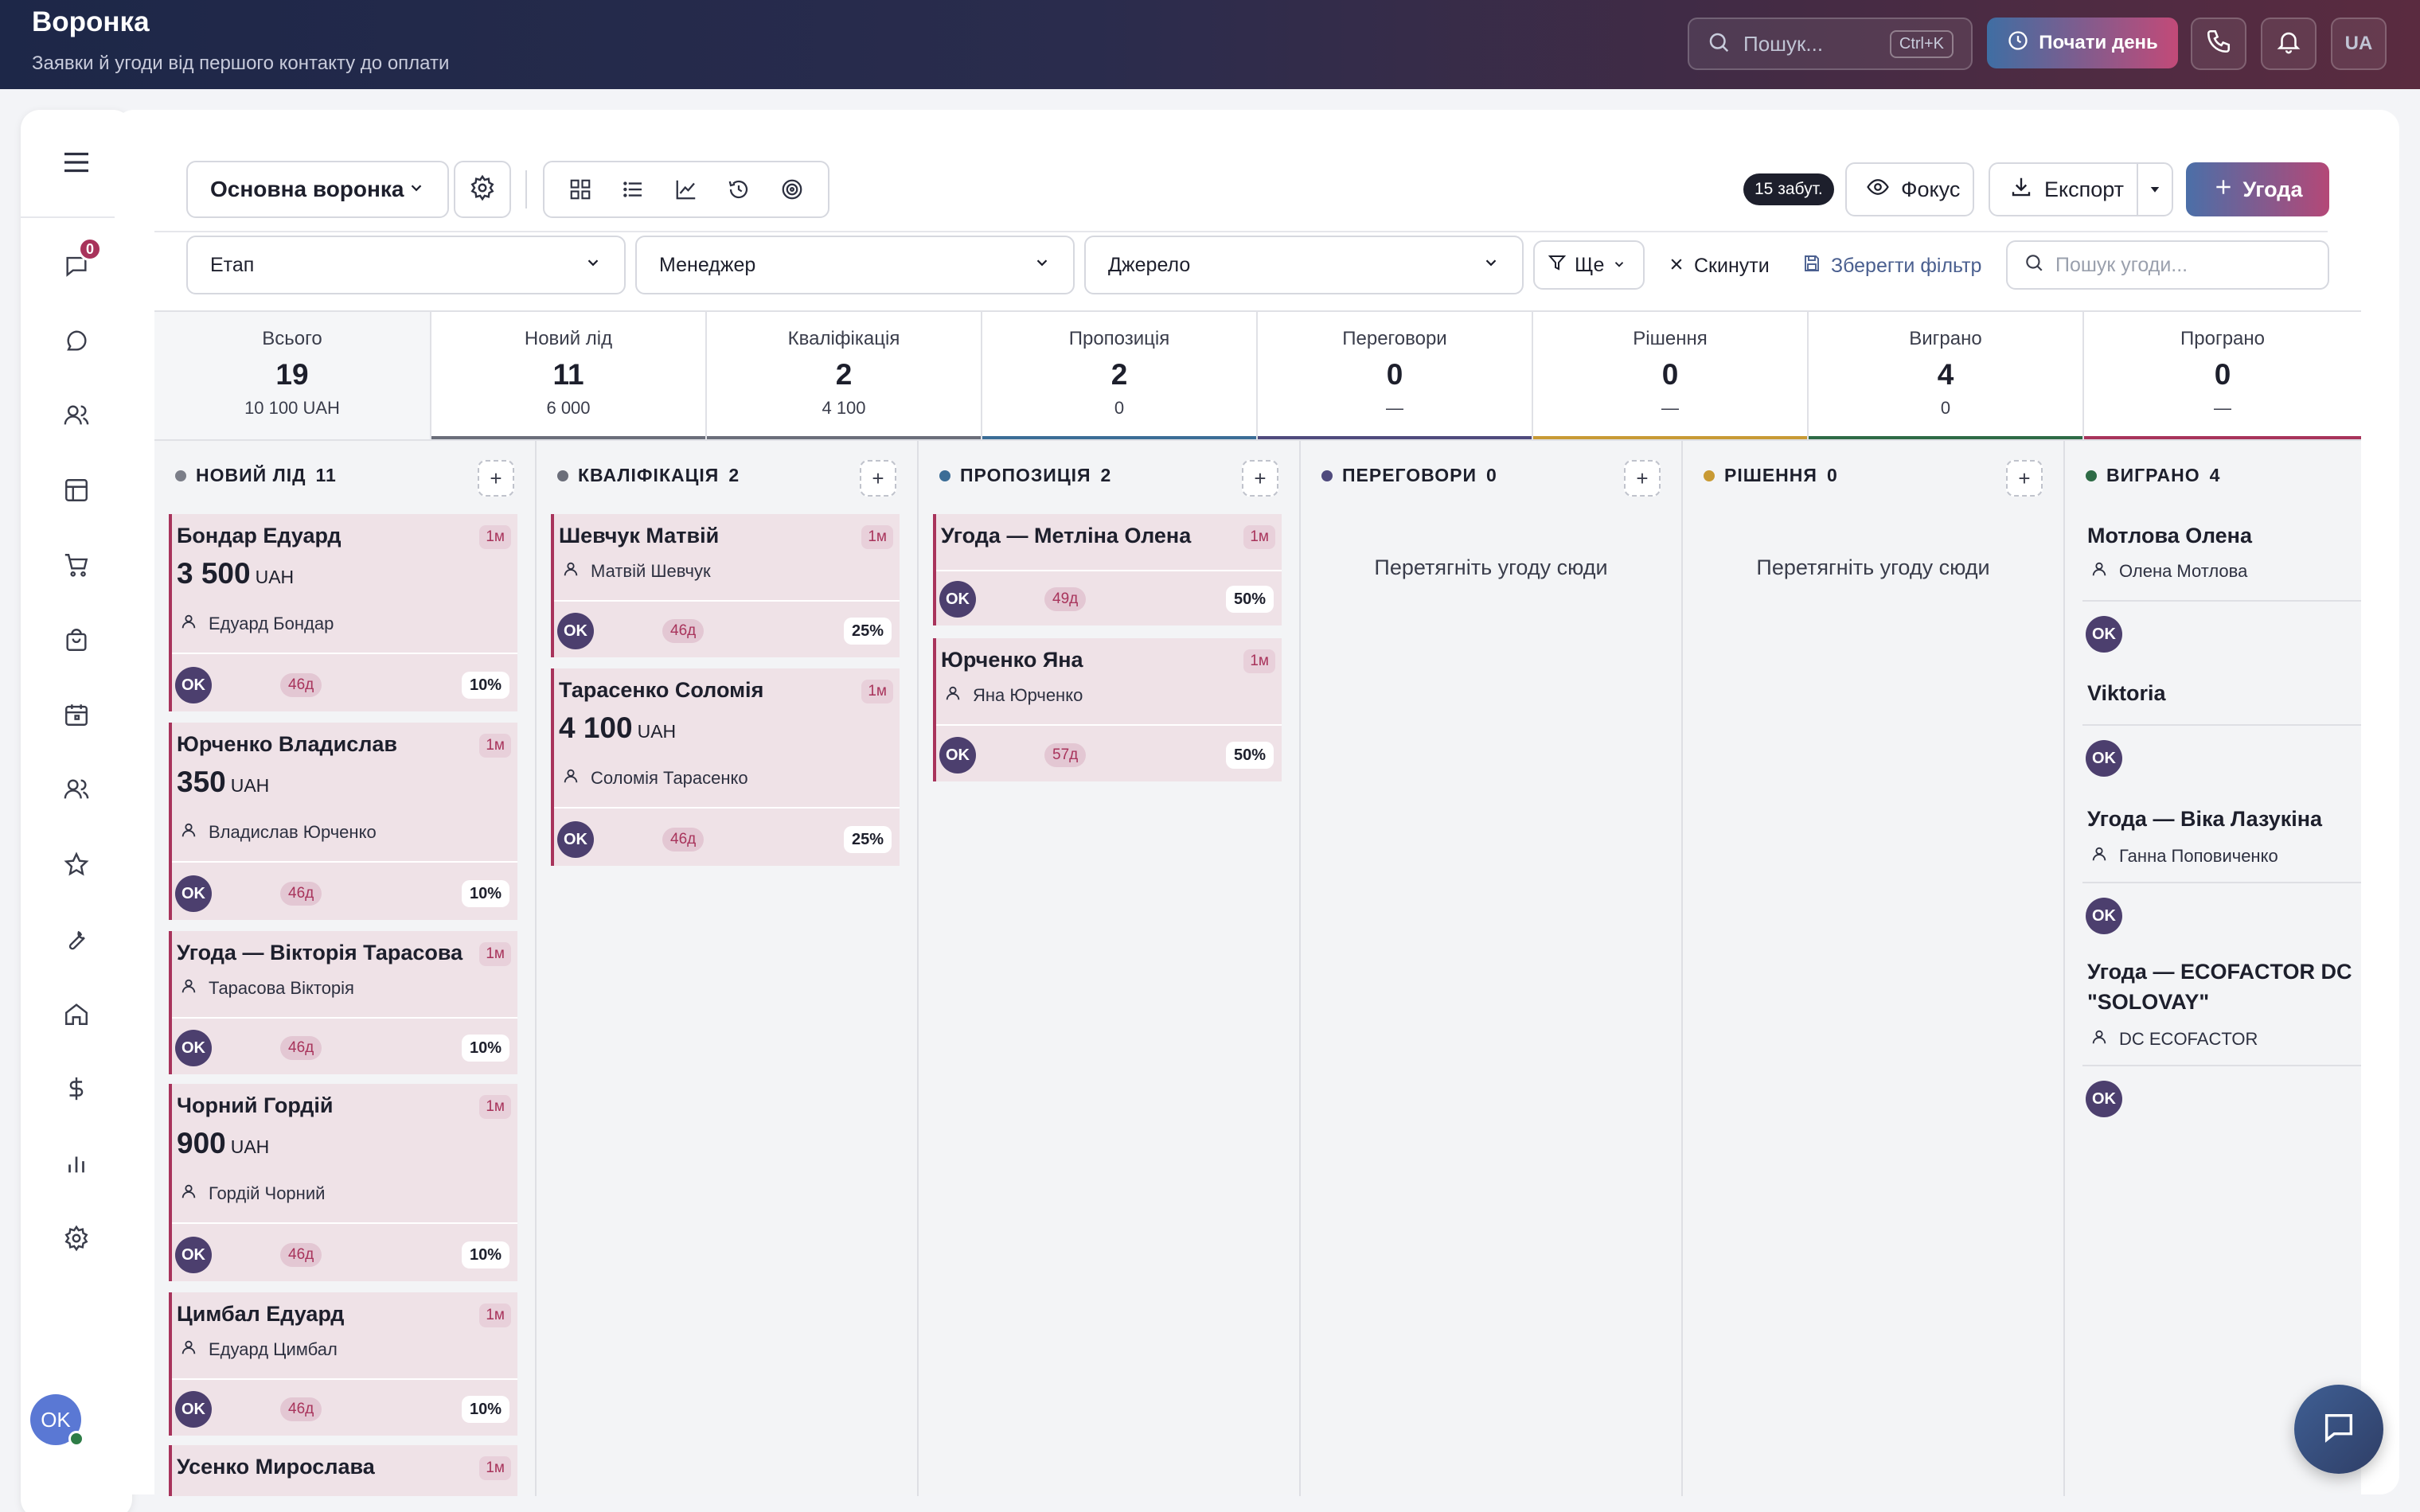 This screenshot has height=1512, width=2420. I want to click on add-deal-button: Угода, so click(2257, 189).